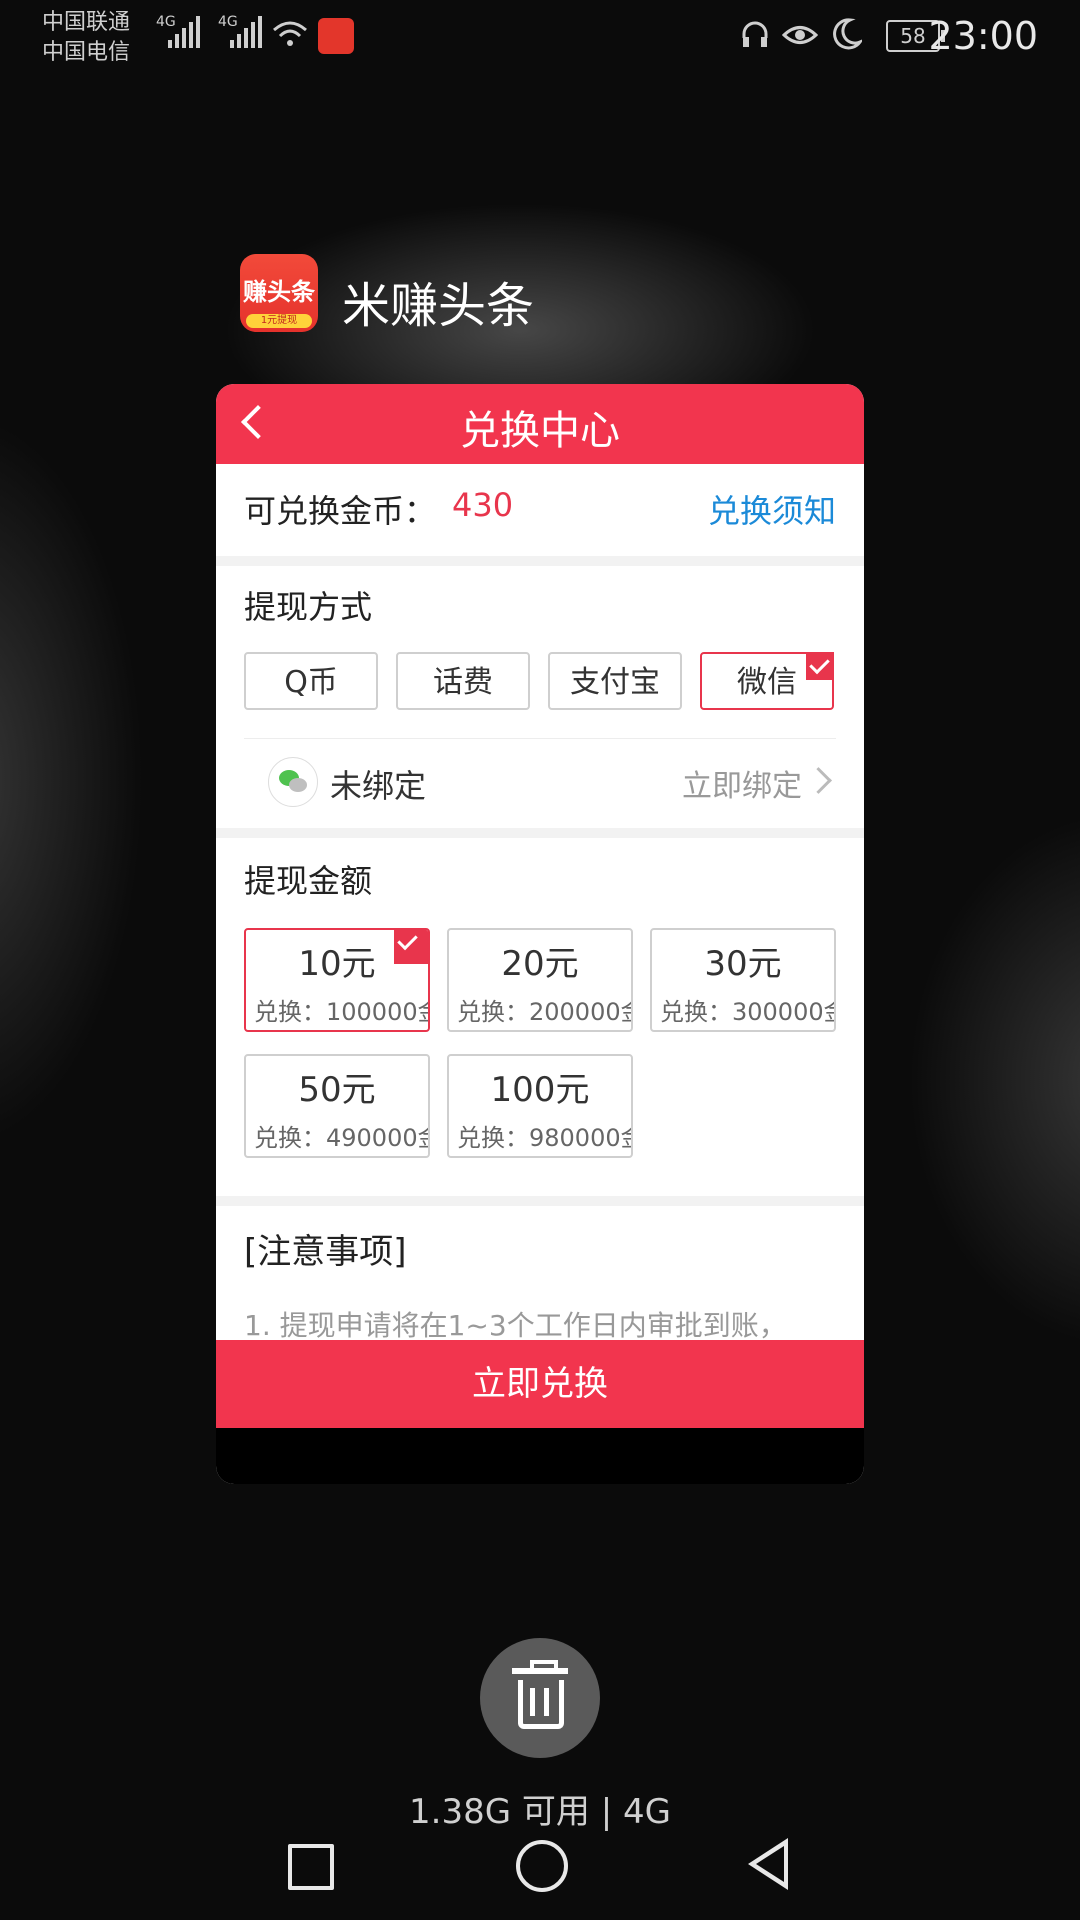 This screenshot has width=1080, height=1920. What do you see at coordinates (983, 36) in the screenshot?
I see `status-time: 23:00` at bounding box center [983, 36].